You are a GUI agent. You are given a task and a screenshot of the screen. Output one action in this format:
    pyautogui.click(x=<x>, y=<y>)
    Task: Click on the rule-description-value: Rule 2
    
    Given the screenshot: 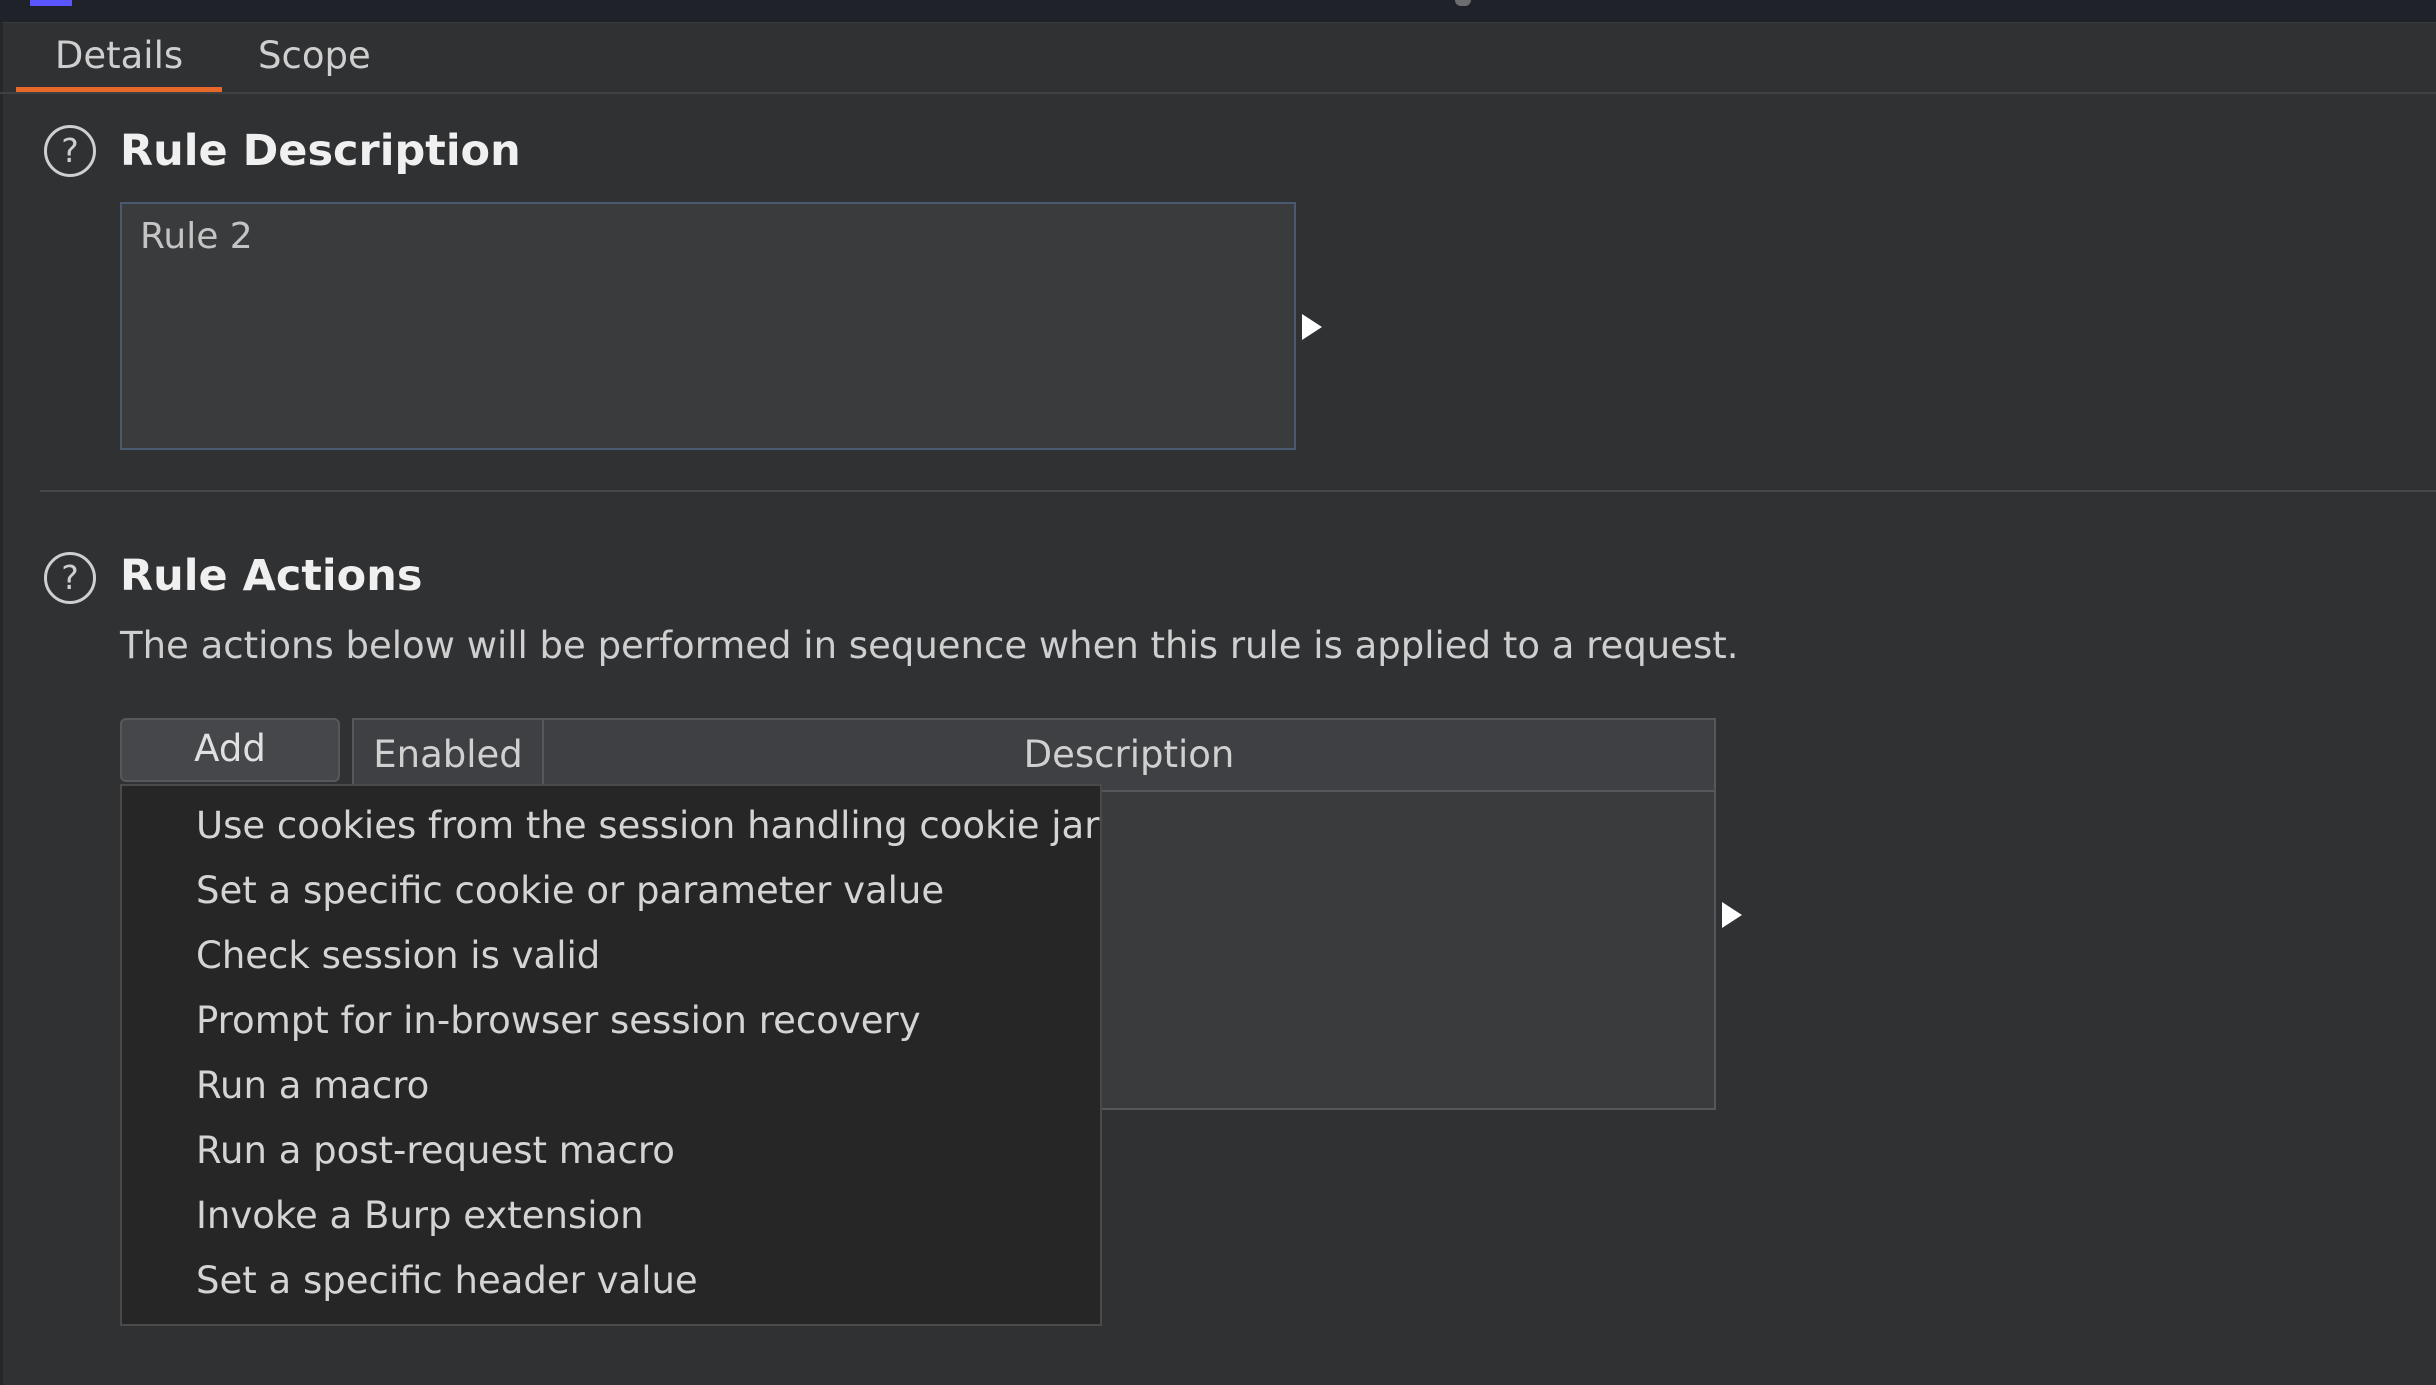 What is the action you would take?
    pyautogui.click(x=196, y=236)
    